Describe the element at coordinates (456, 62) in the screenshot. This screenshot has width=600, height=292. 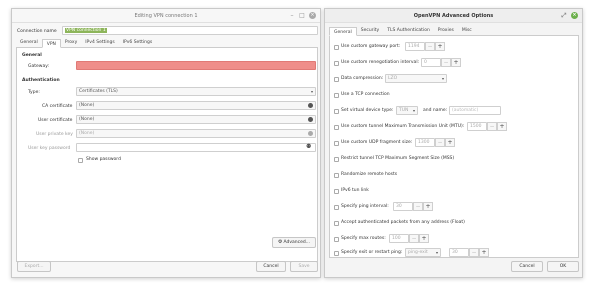
I see `renegotiation-increment: +` at that location.